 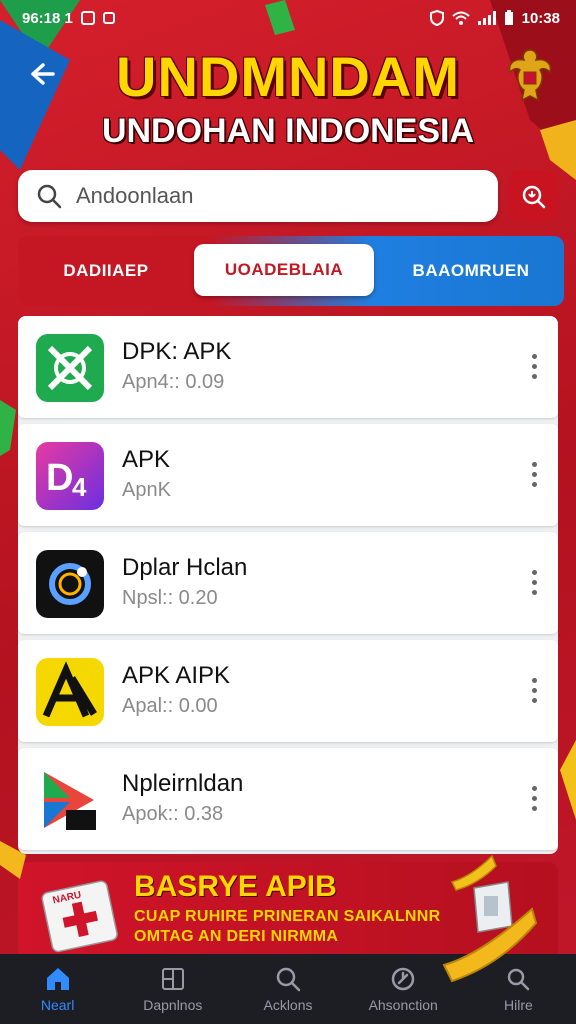 I want to click on tab-3: BAAOMRUEN, so click(x=471, y=271).